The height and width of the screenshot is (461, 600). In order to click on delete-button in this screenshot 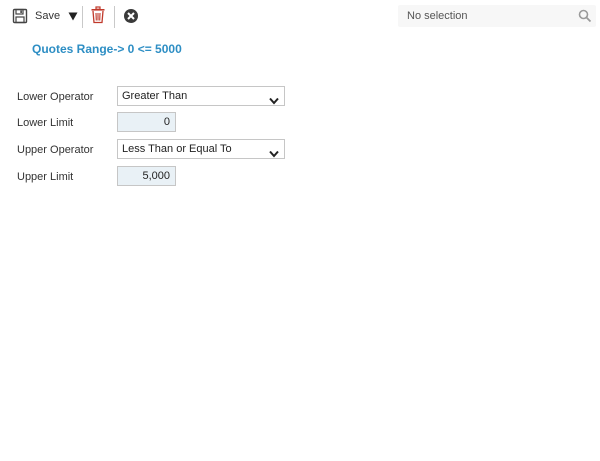, I will do `click(98, 17)`.